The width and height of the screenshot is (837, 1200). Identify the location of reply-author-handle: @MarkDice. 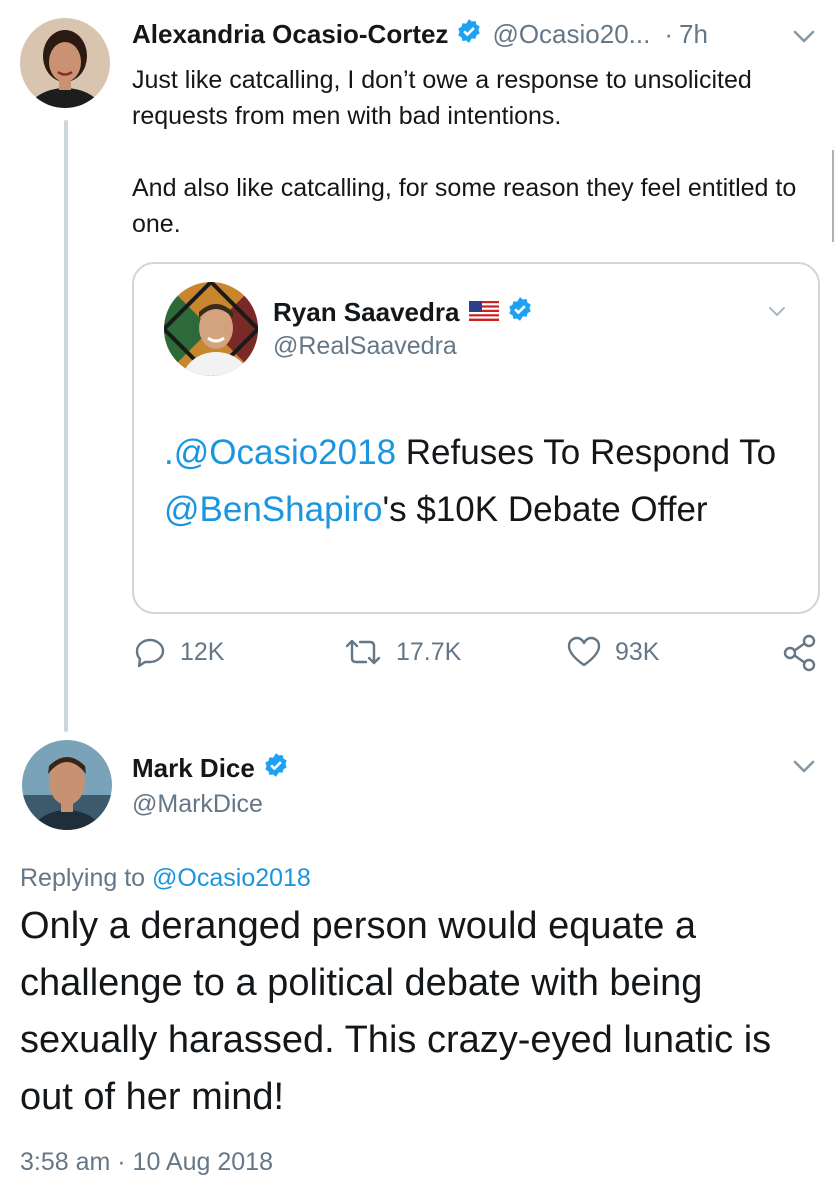
(197, 804).